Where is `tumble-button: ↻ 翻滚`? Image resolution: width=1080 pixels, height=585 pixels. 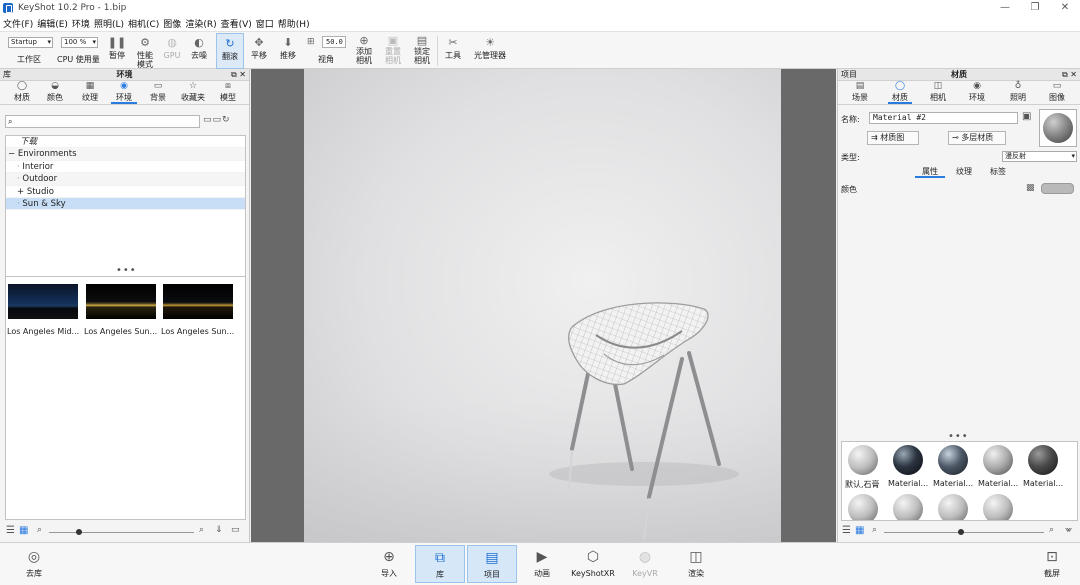 tumble-button: ↻ 翻滚 is located at coordinates (230, 51).